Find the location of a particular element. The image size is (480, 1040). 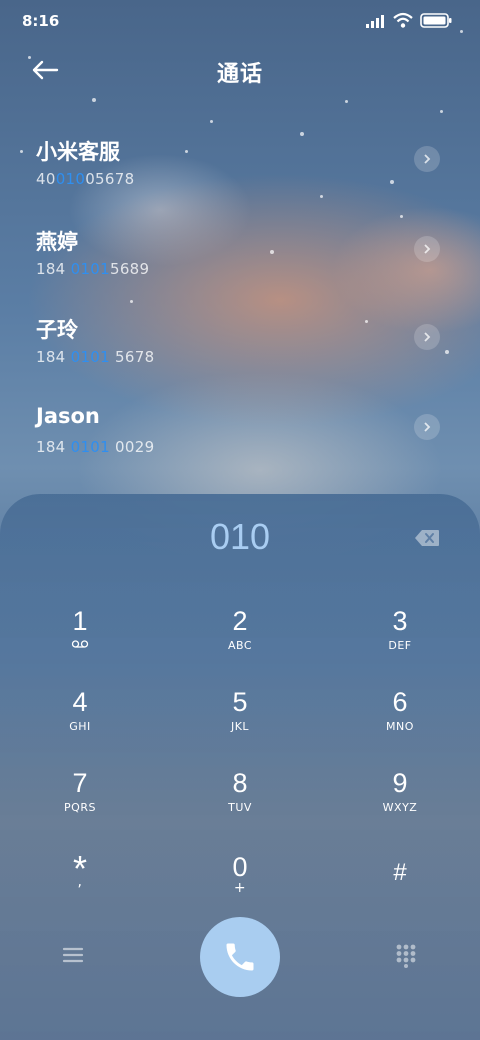

signal-icon is located at coordinates (375, 21).